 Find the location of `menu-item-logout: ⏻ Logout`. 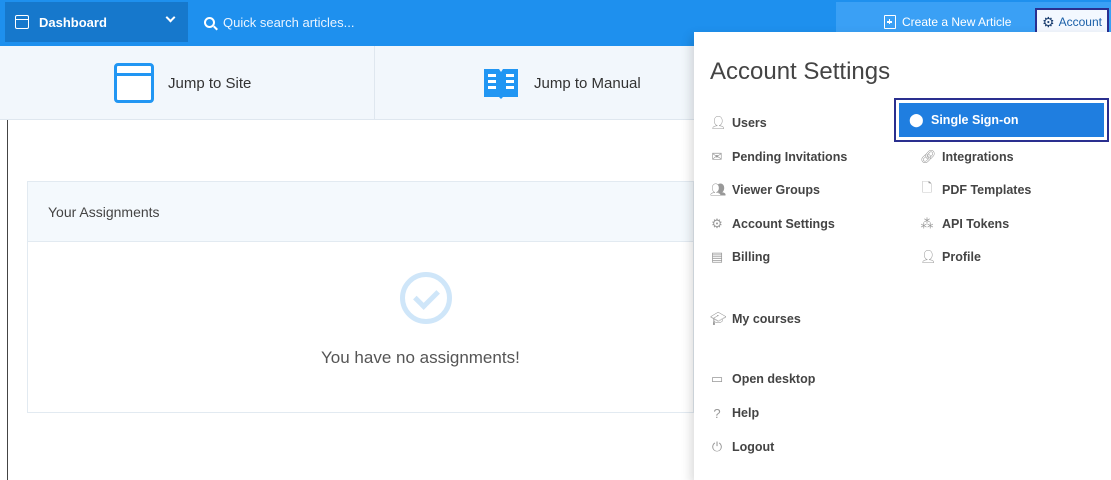

menu-item-logout: ⏻ Logout is located at coordinates (742, 447).